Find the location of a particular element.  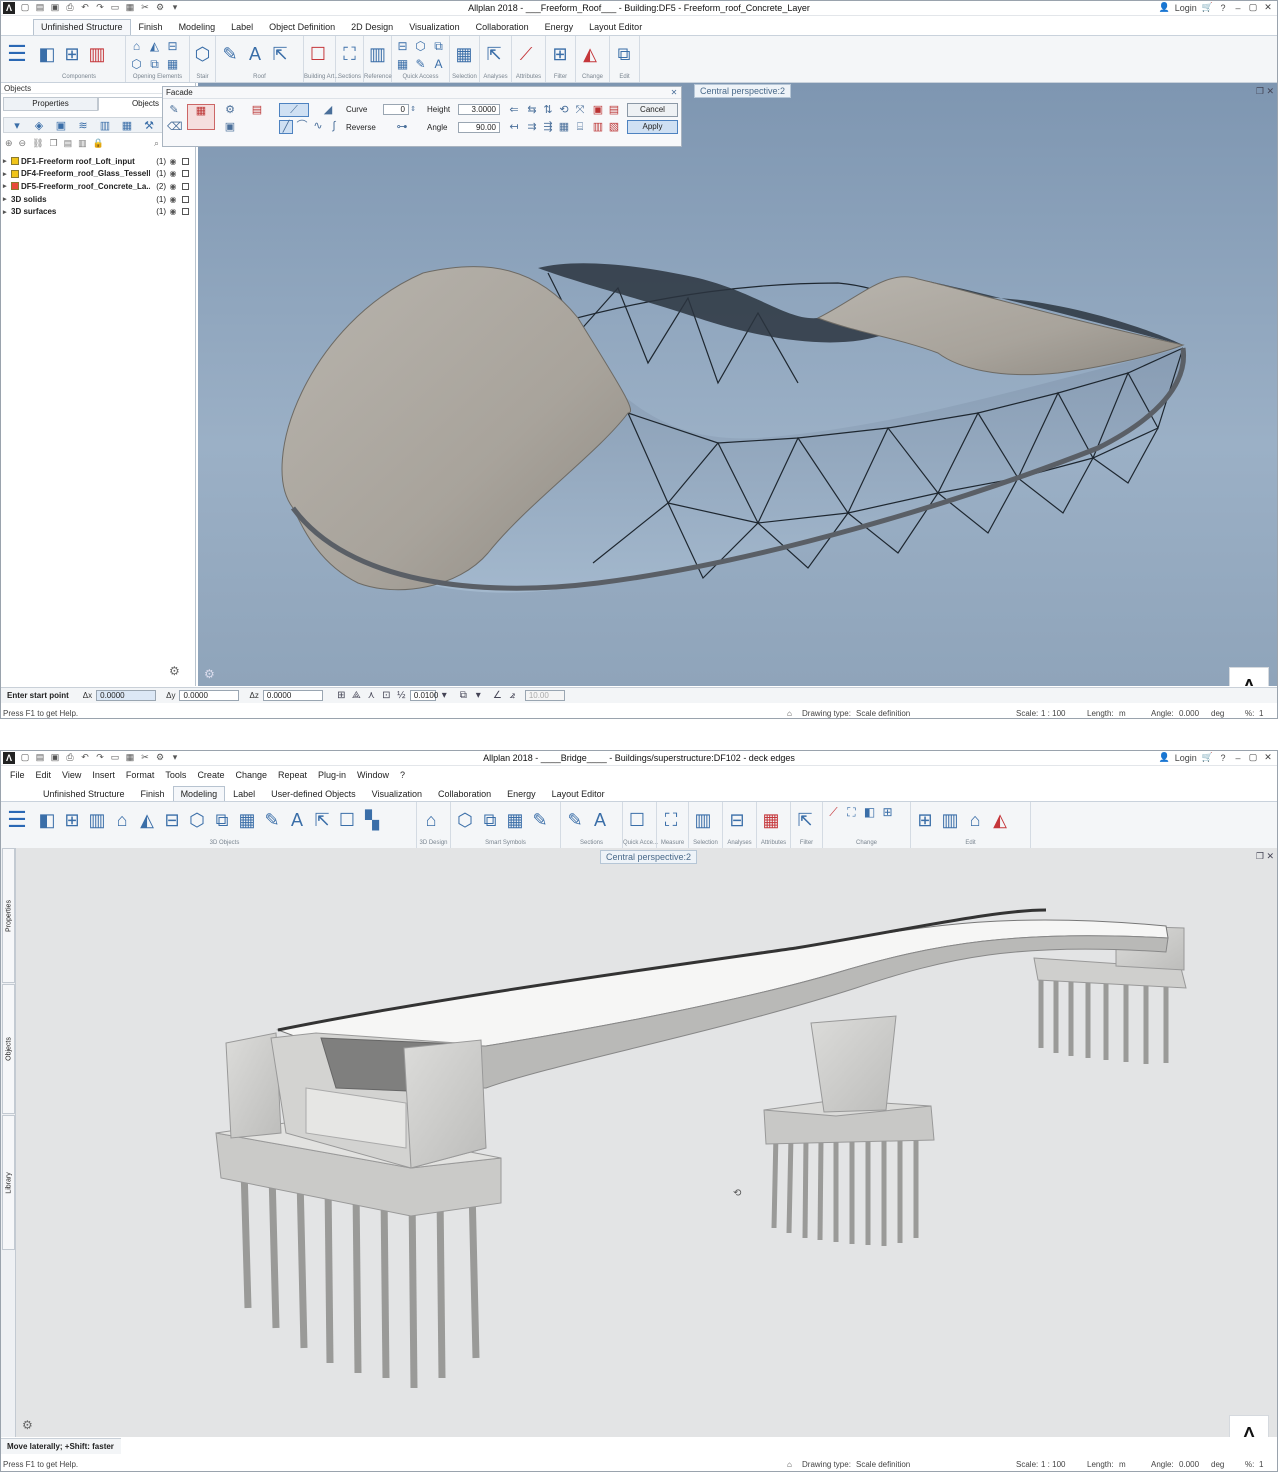

tab-collaboration: Collaboration is located at coordinates (502, 27).